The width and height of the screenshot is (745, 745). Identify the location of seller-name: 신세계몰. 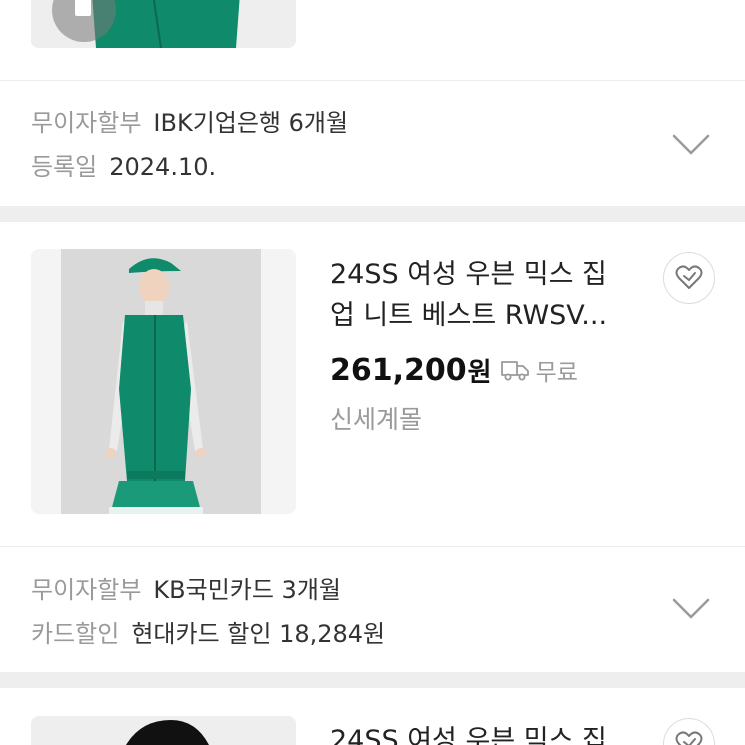
(376, 420).